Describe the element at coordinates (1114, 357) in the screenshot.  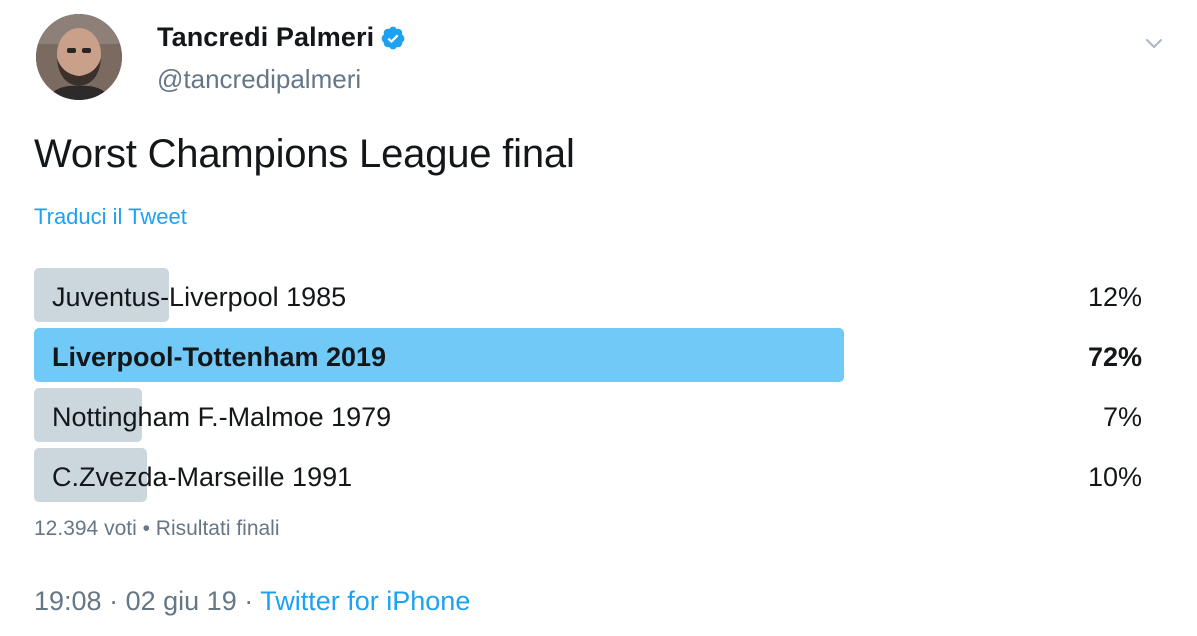
I see `poll-option-percent: 72%` at that location.